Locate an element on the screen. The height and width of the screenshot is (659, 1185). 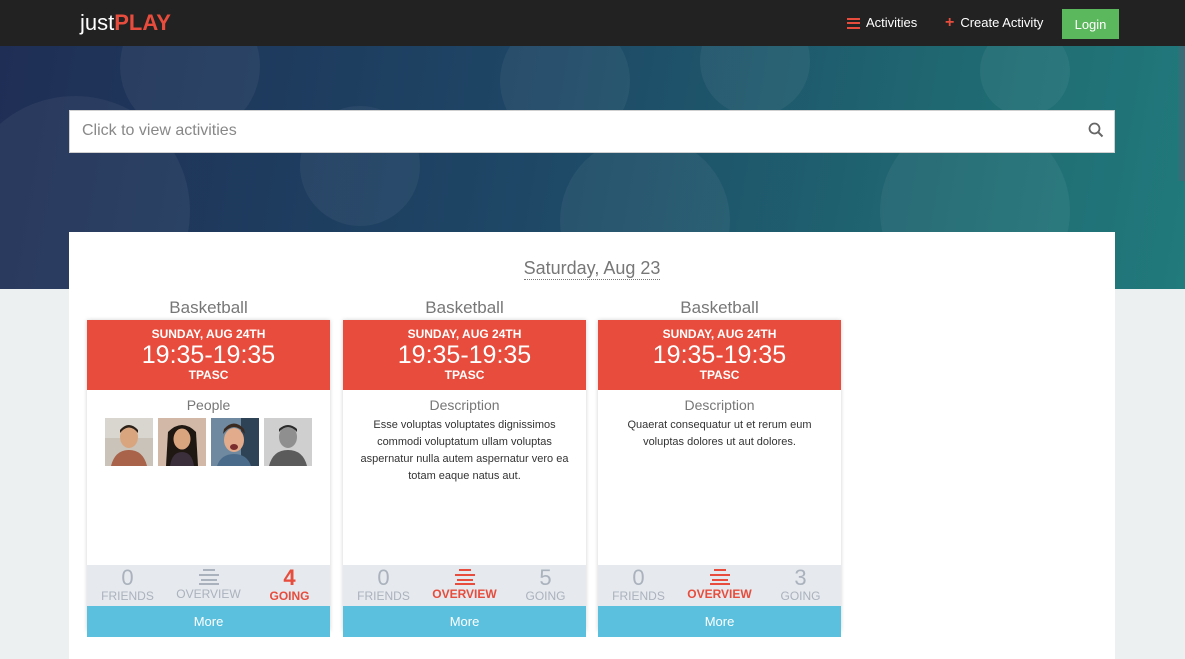
going-stat: 4 GOING is located at coordinates (289, 585).